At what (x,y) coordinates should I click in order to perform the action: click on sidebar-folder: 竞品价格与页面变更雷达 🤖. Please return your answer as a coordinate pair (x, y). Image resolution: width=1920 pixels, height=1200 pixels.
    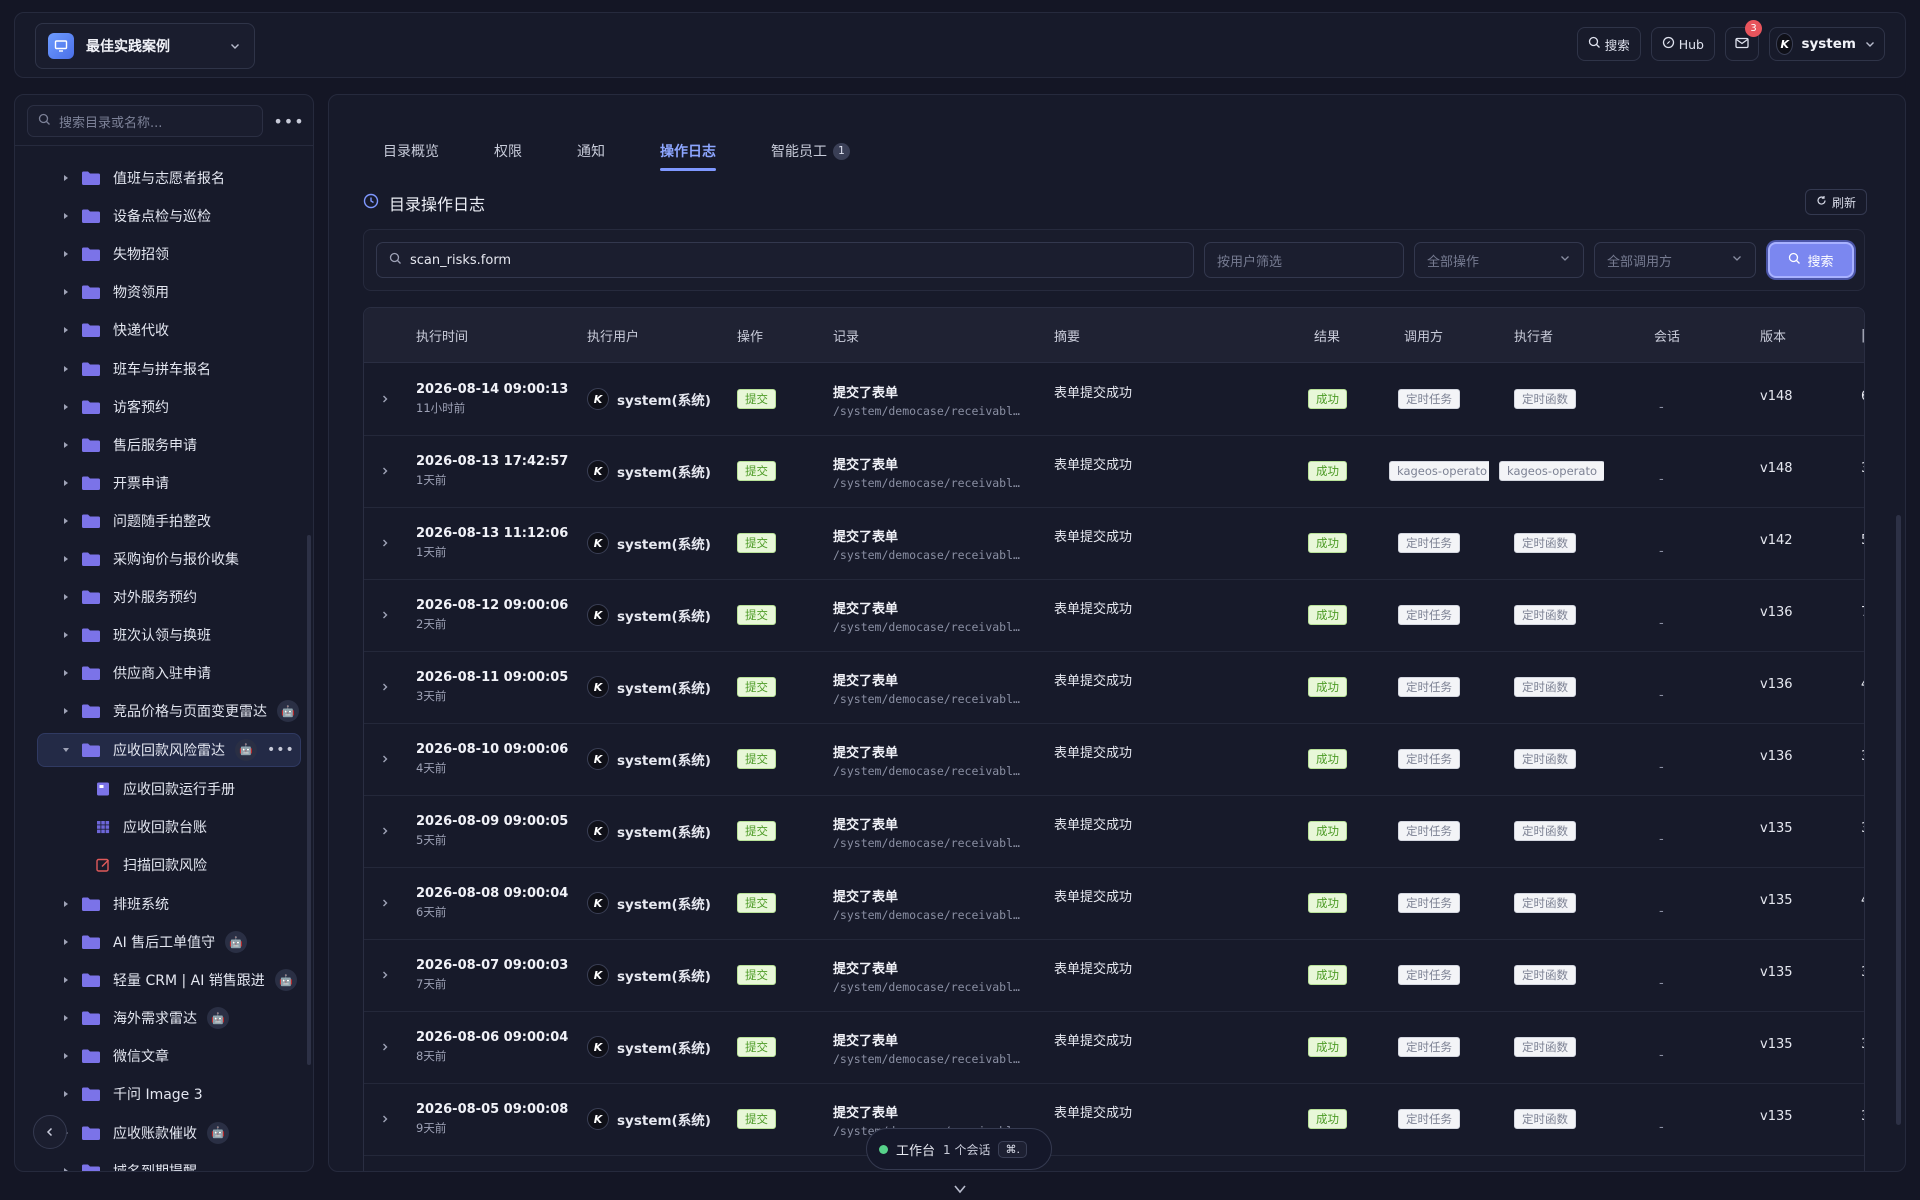
    Looking at the image, I should click on (164, 711).